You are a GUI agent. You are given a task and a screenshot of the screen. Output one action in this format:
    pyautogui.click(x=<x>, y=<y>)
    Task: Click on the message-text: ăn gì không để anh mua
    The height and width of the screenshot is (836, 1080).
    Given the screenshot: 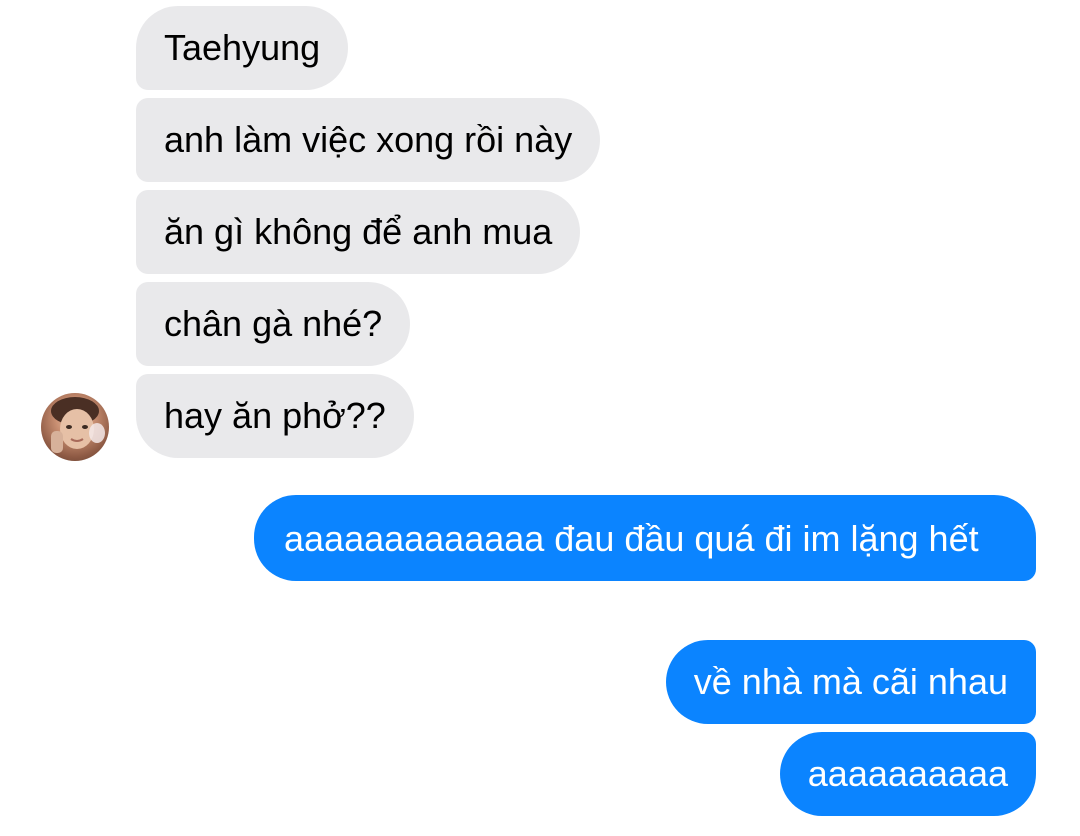 What is the action you would take?
    pyautogui.click(x=358, y=231)
    